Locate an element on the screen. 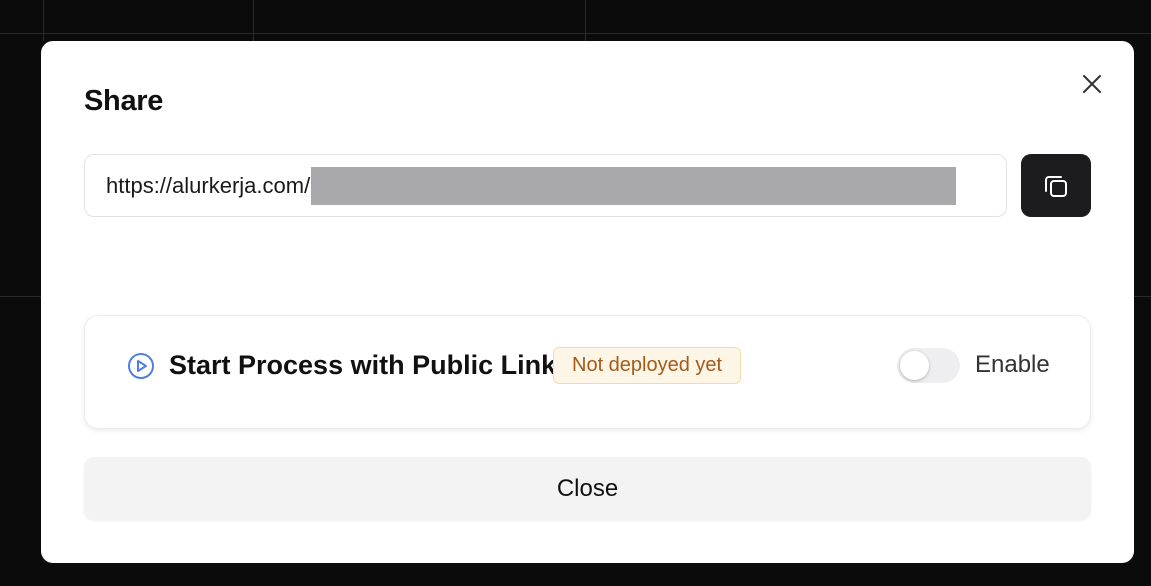 This screenshot has height=586, width=1151. status-badge: Not deployed yet is located at coordinates (647, 365).